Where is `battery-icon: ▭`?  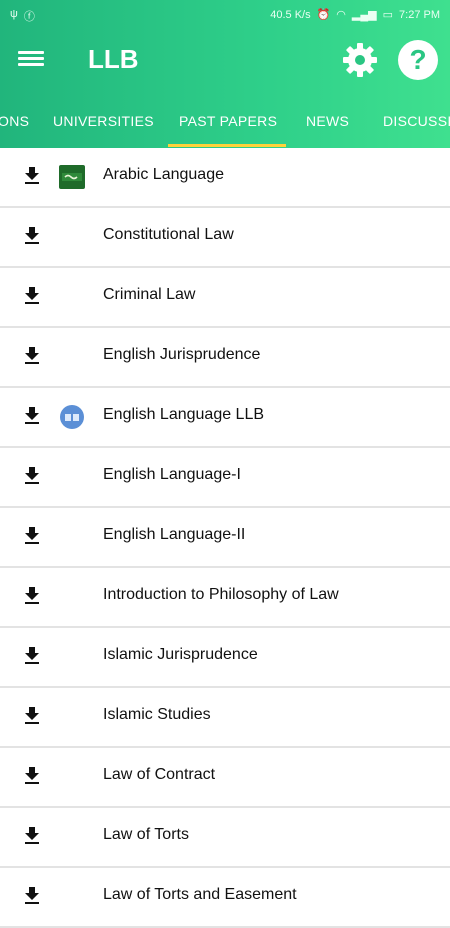 battery-icon: ▭ is located at coordinates (388, 15).